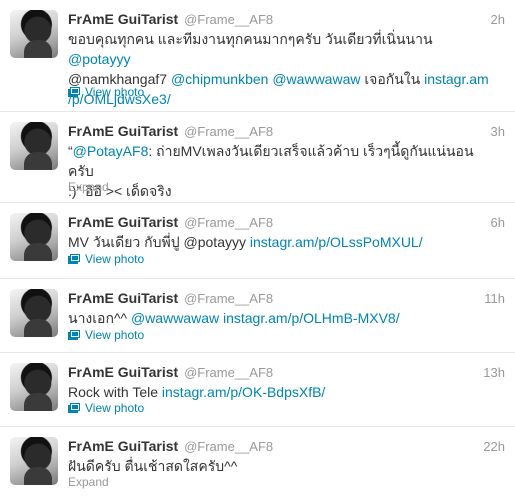  What do you see at coordinates (494, 372) in the screenshot?
I see `tweet-timestamp: 13h` at bounding box center [494, 372].